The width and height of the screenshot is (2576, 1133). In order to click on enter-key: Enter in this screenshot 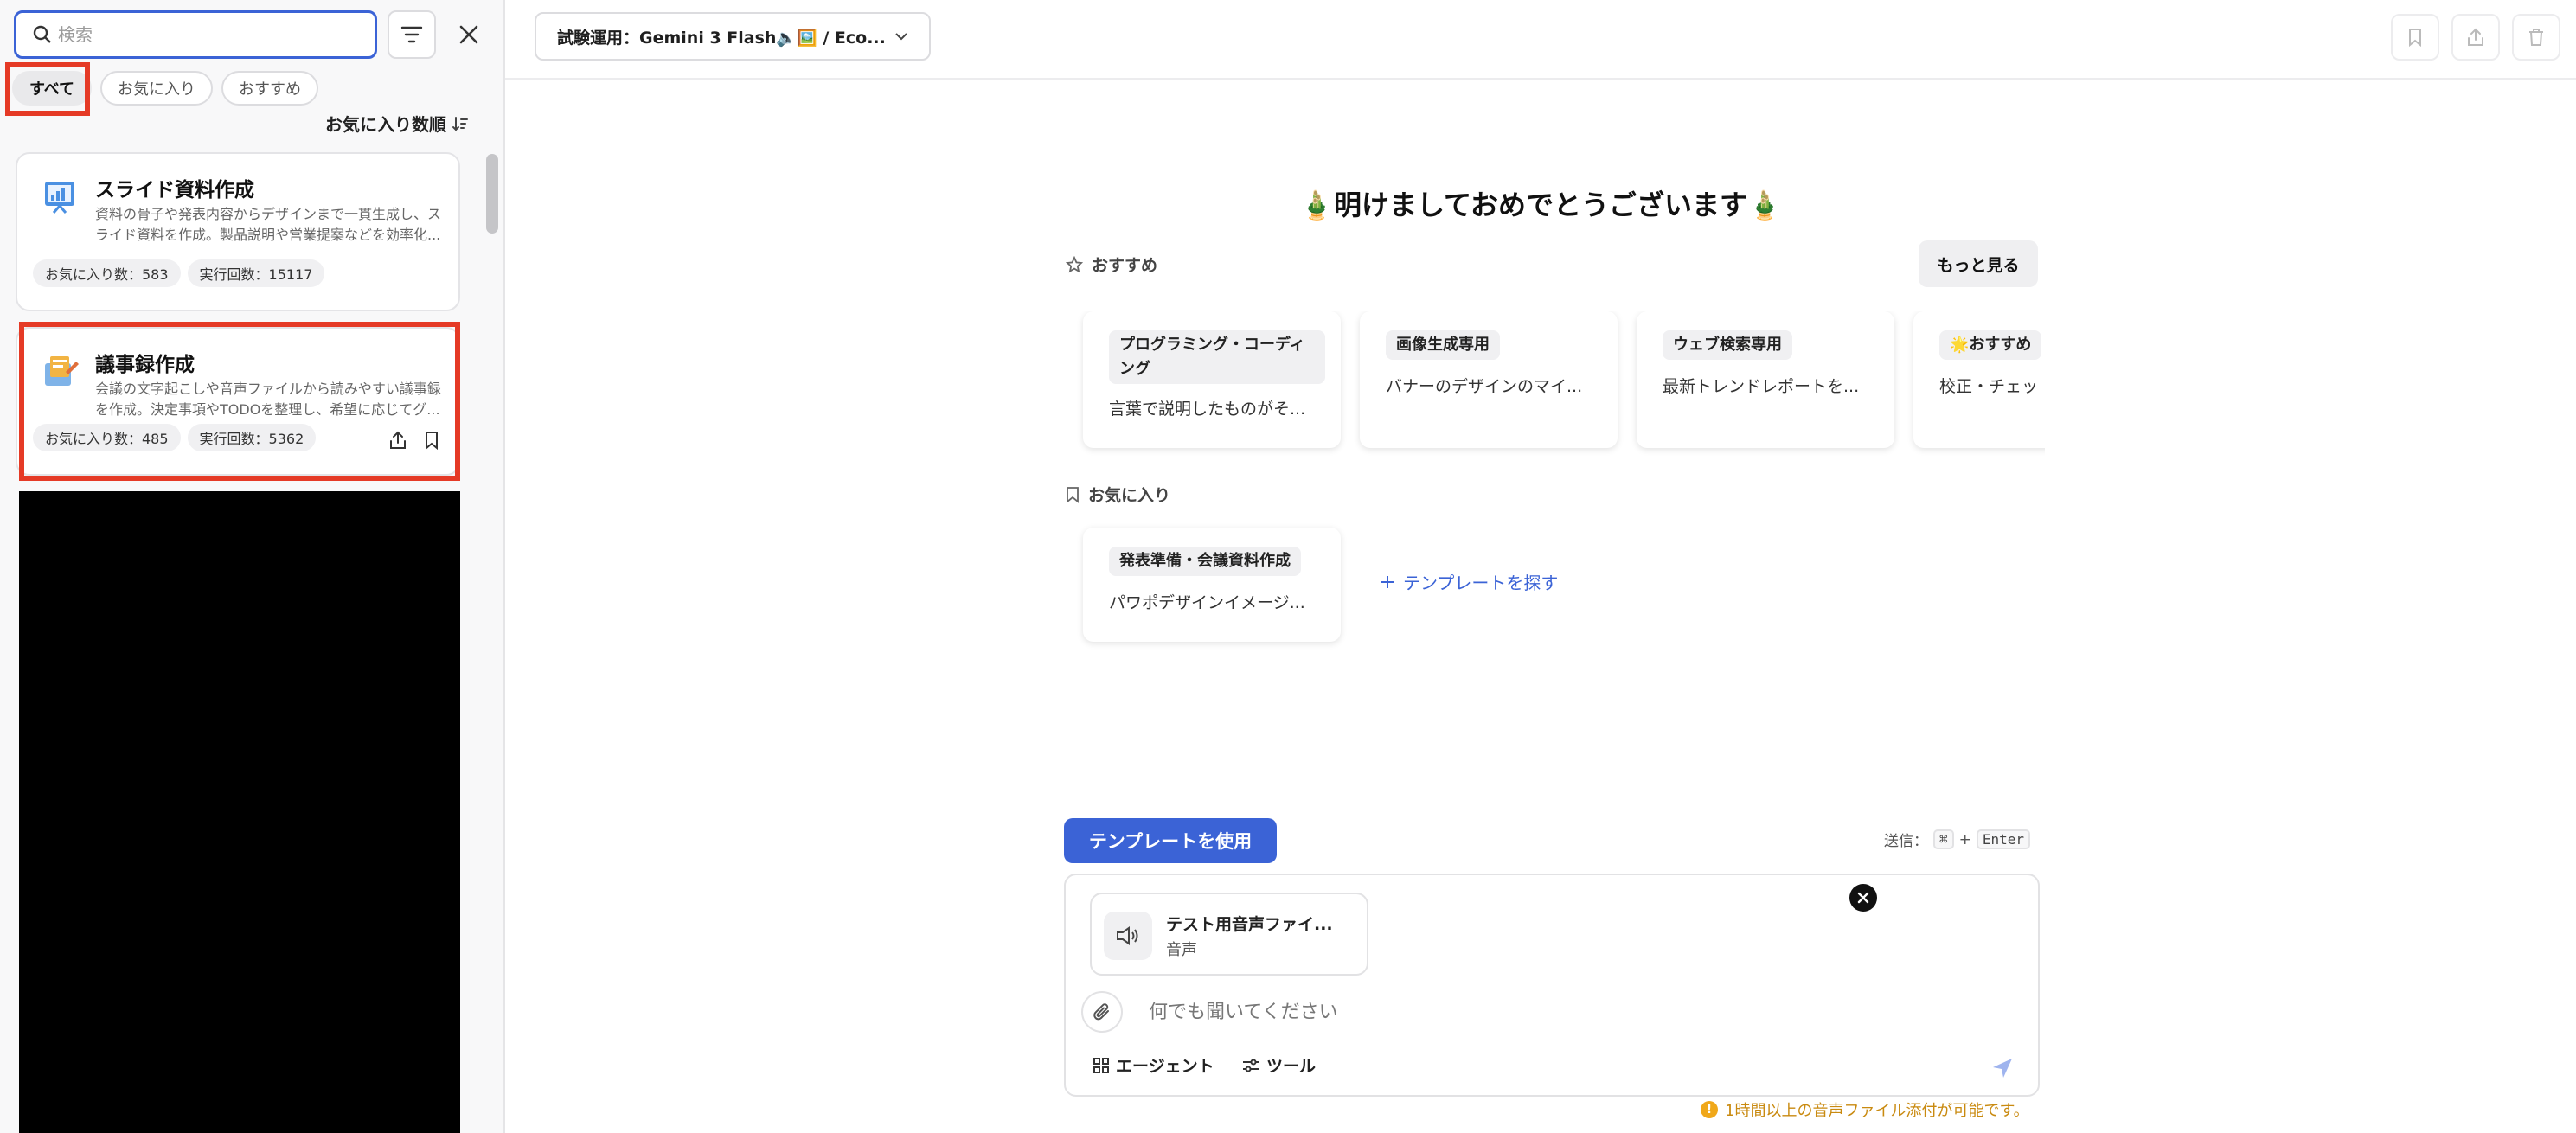, I will do `click(2003, 839)`.